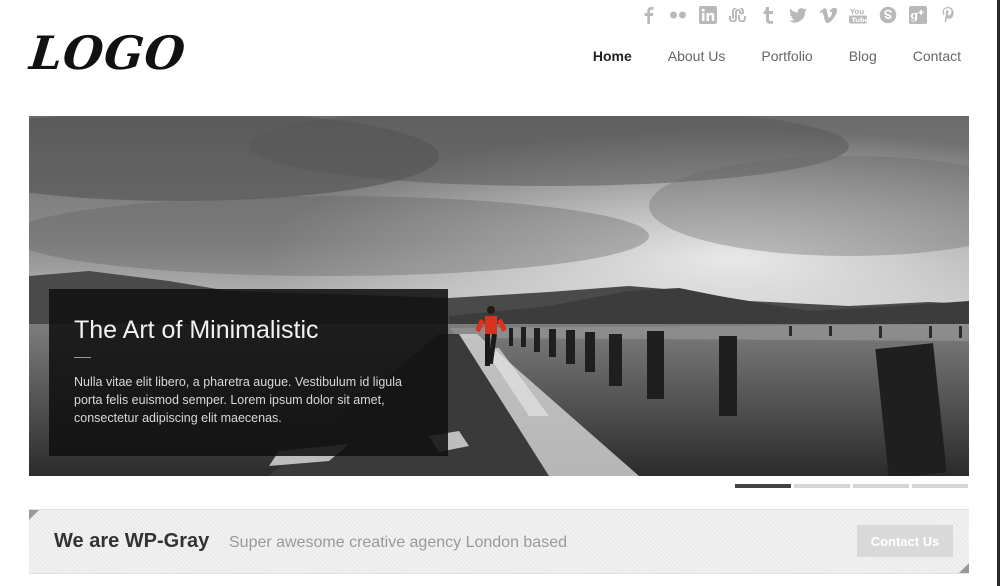  What do you see at coordinates (860, 20) in the screenshot?
I see `svg-text: Tube` at bounding box center [860, 20].